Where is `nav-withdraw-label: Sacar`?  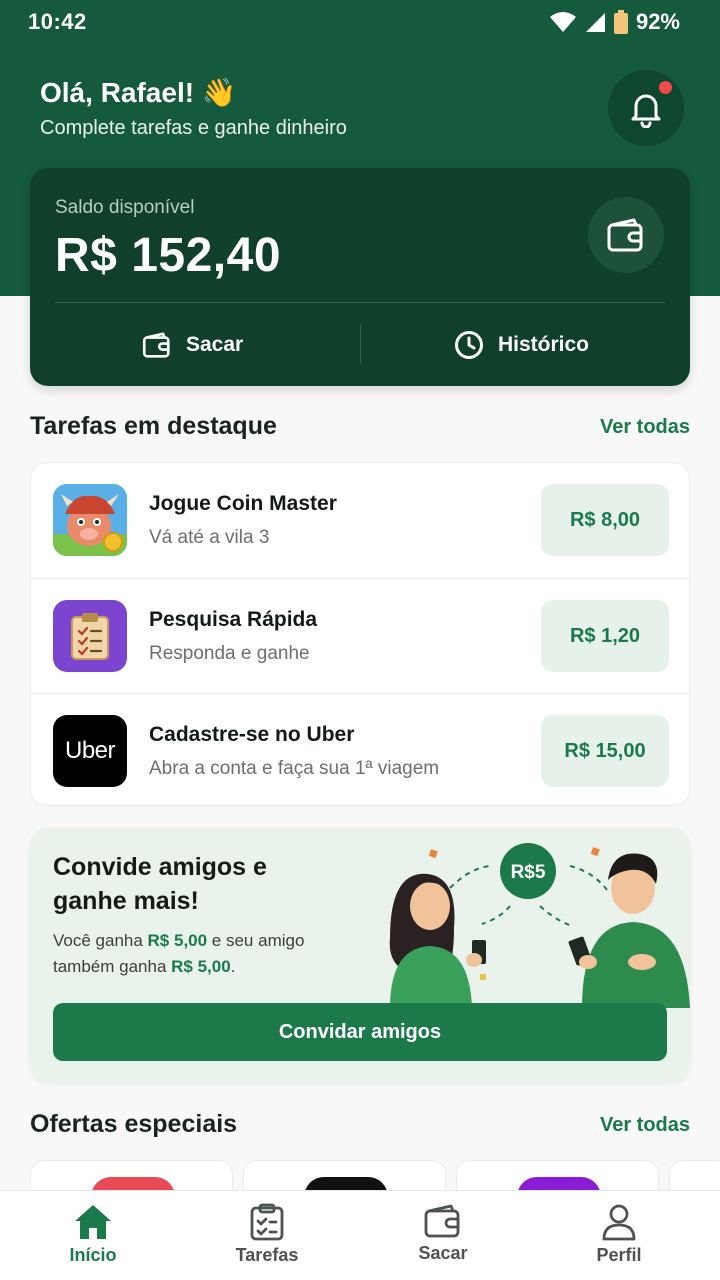 nav-withdraw-label: Sacar is located at coordinates (443, 1253).